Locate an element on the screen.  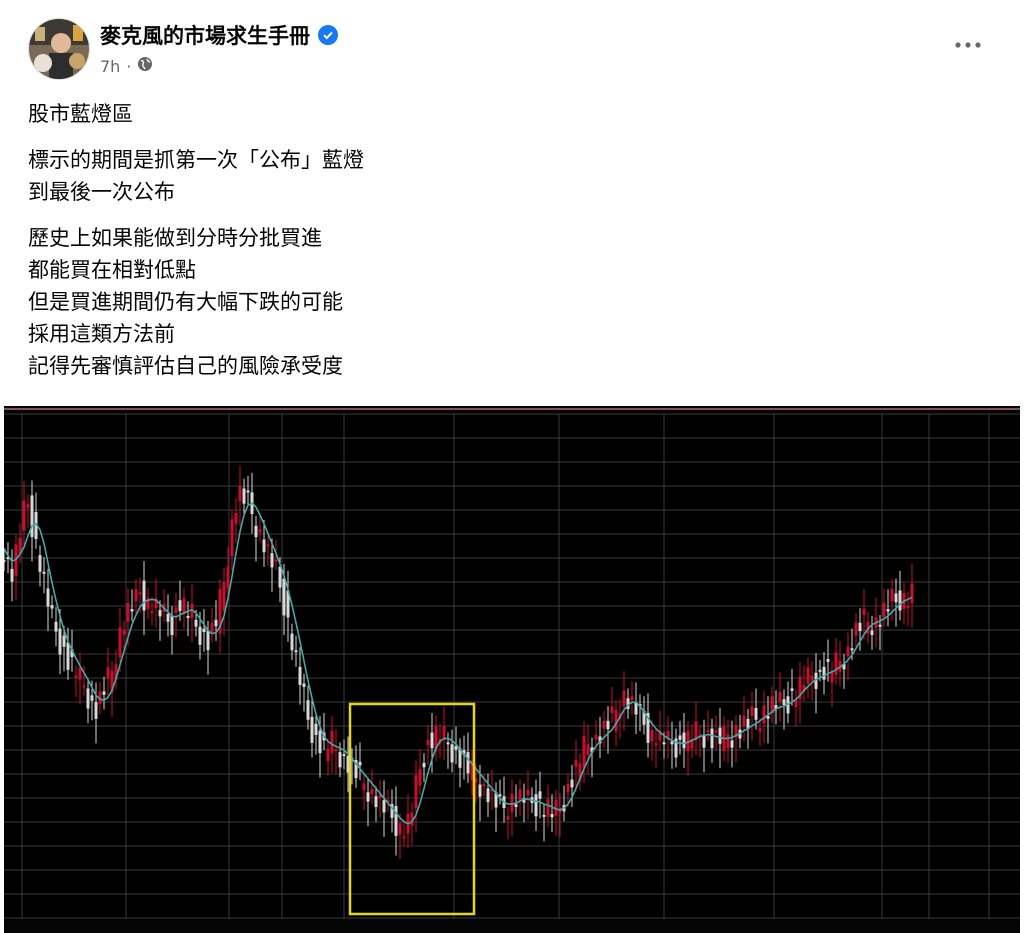
paragraph: 股市藍燈區 is located at coordinates (508, 114).